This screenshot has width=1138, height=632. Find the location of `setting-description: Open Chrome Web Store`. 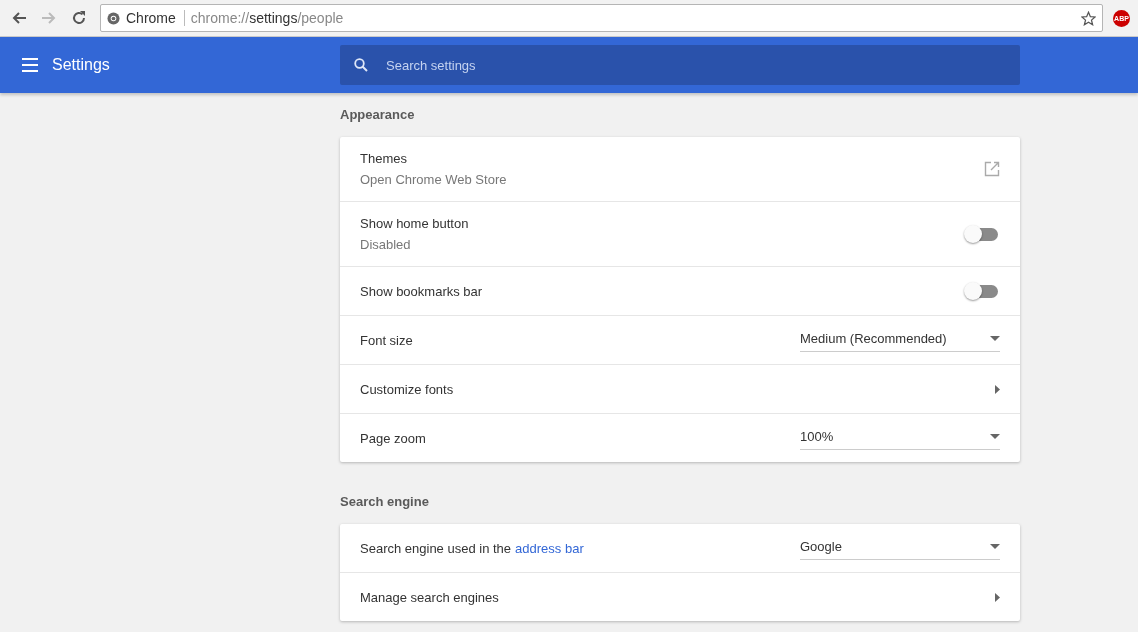

setting-description: Open Chrome Web Store is located at coordinates (434, 179).